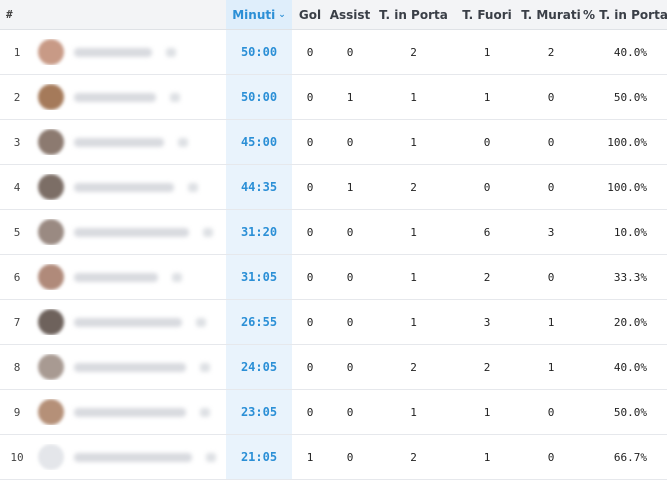 This screenshot has height=481, width=667. What do you see at coordinates (259, 142) in the screenshot?
I see `minutes-cell: 45:00` at bounding box center [259, 142].